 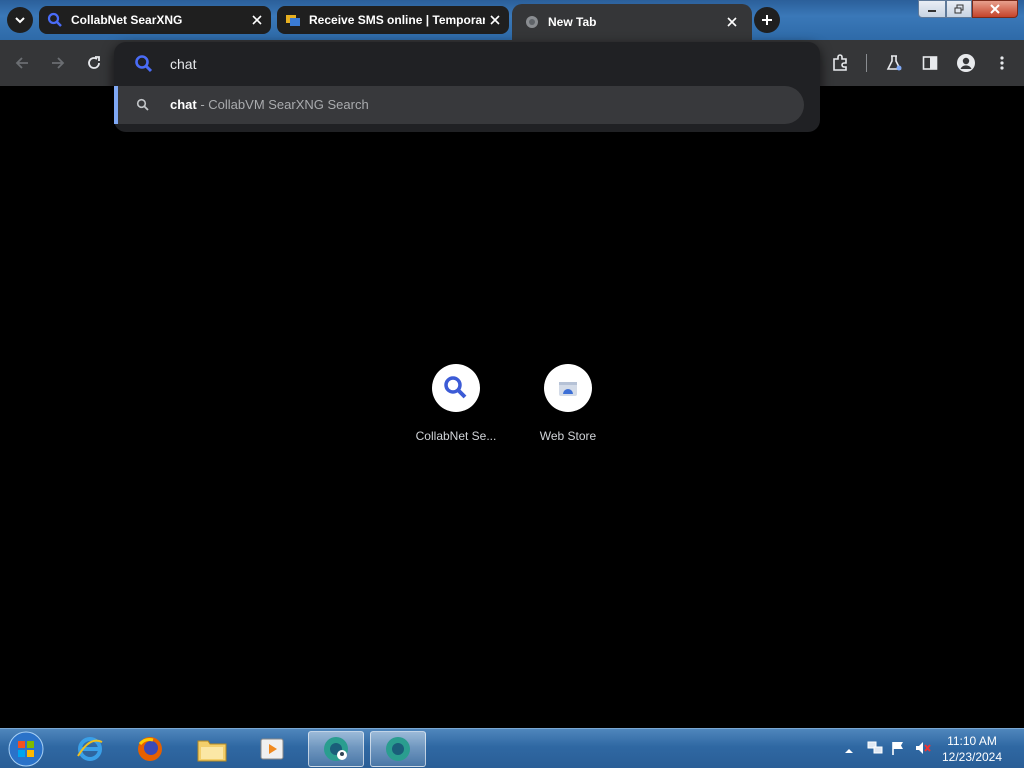 I want to click on action-center-flag-icon, so click(x=898, y=750).